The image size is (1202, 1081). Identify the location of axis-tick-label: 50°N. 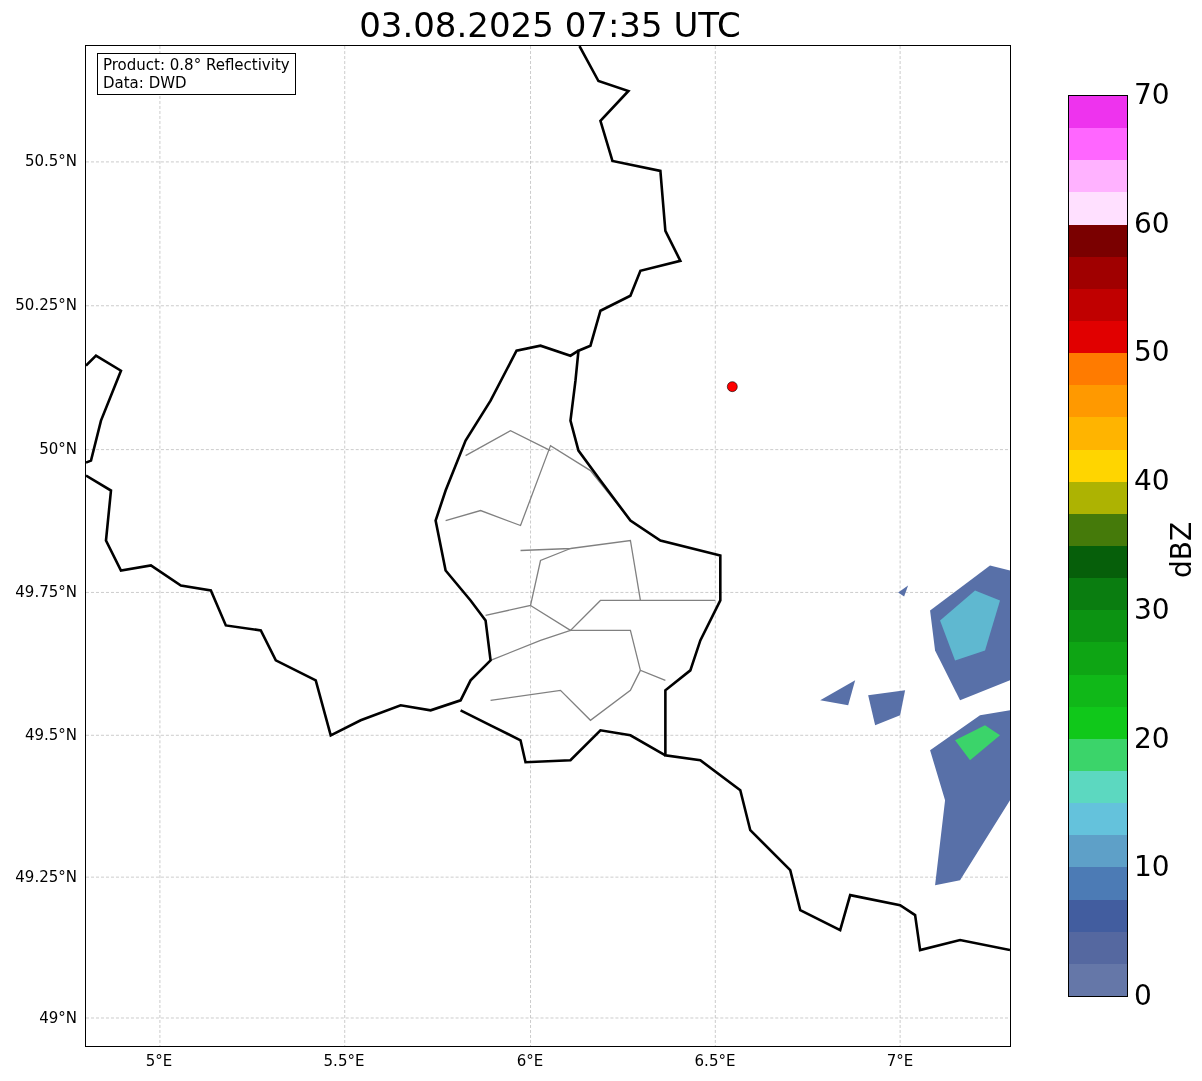
(58, 449).